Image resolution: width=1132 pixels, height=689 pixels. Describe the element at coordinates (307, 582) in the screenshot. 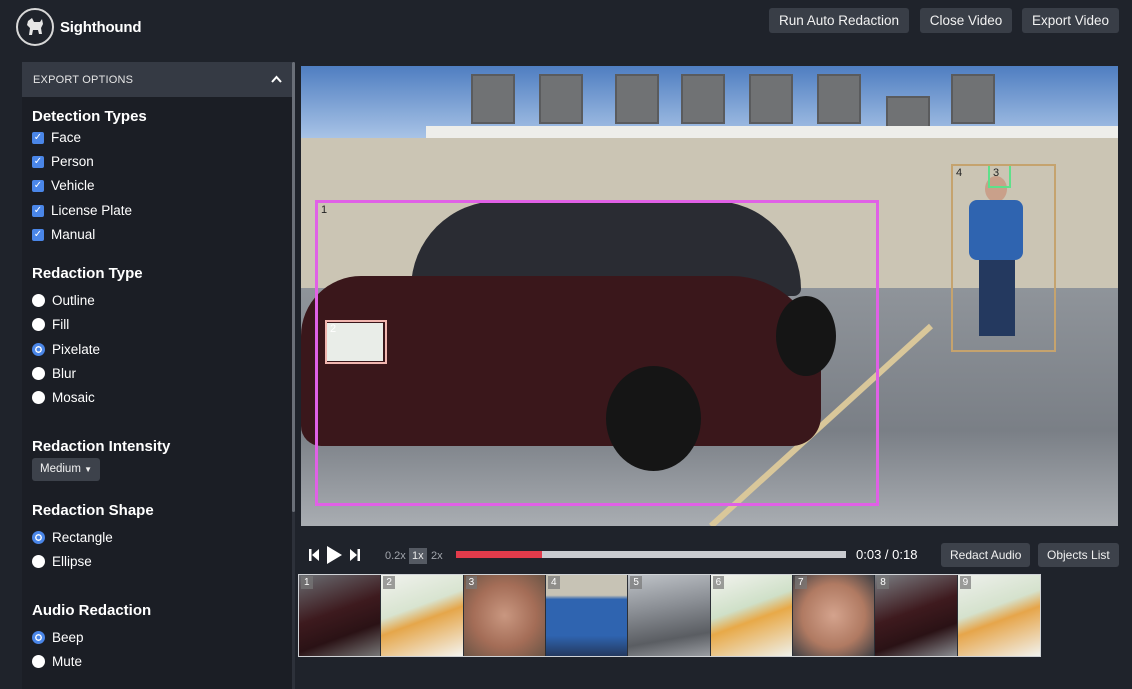

I see `thumbnail-number: 1` at that location.